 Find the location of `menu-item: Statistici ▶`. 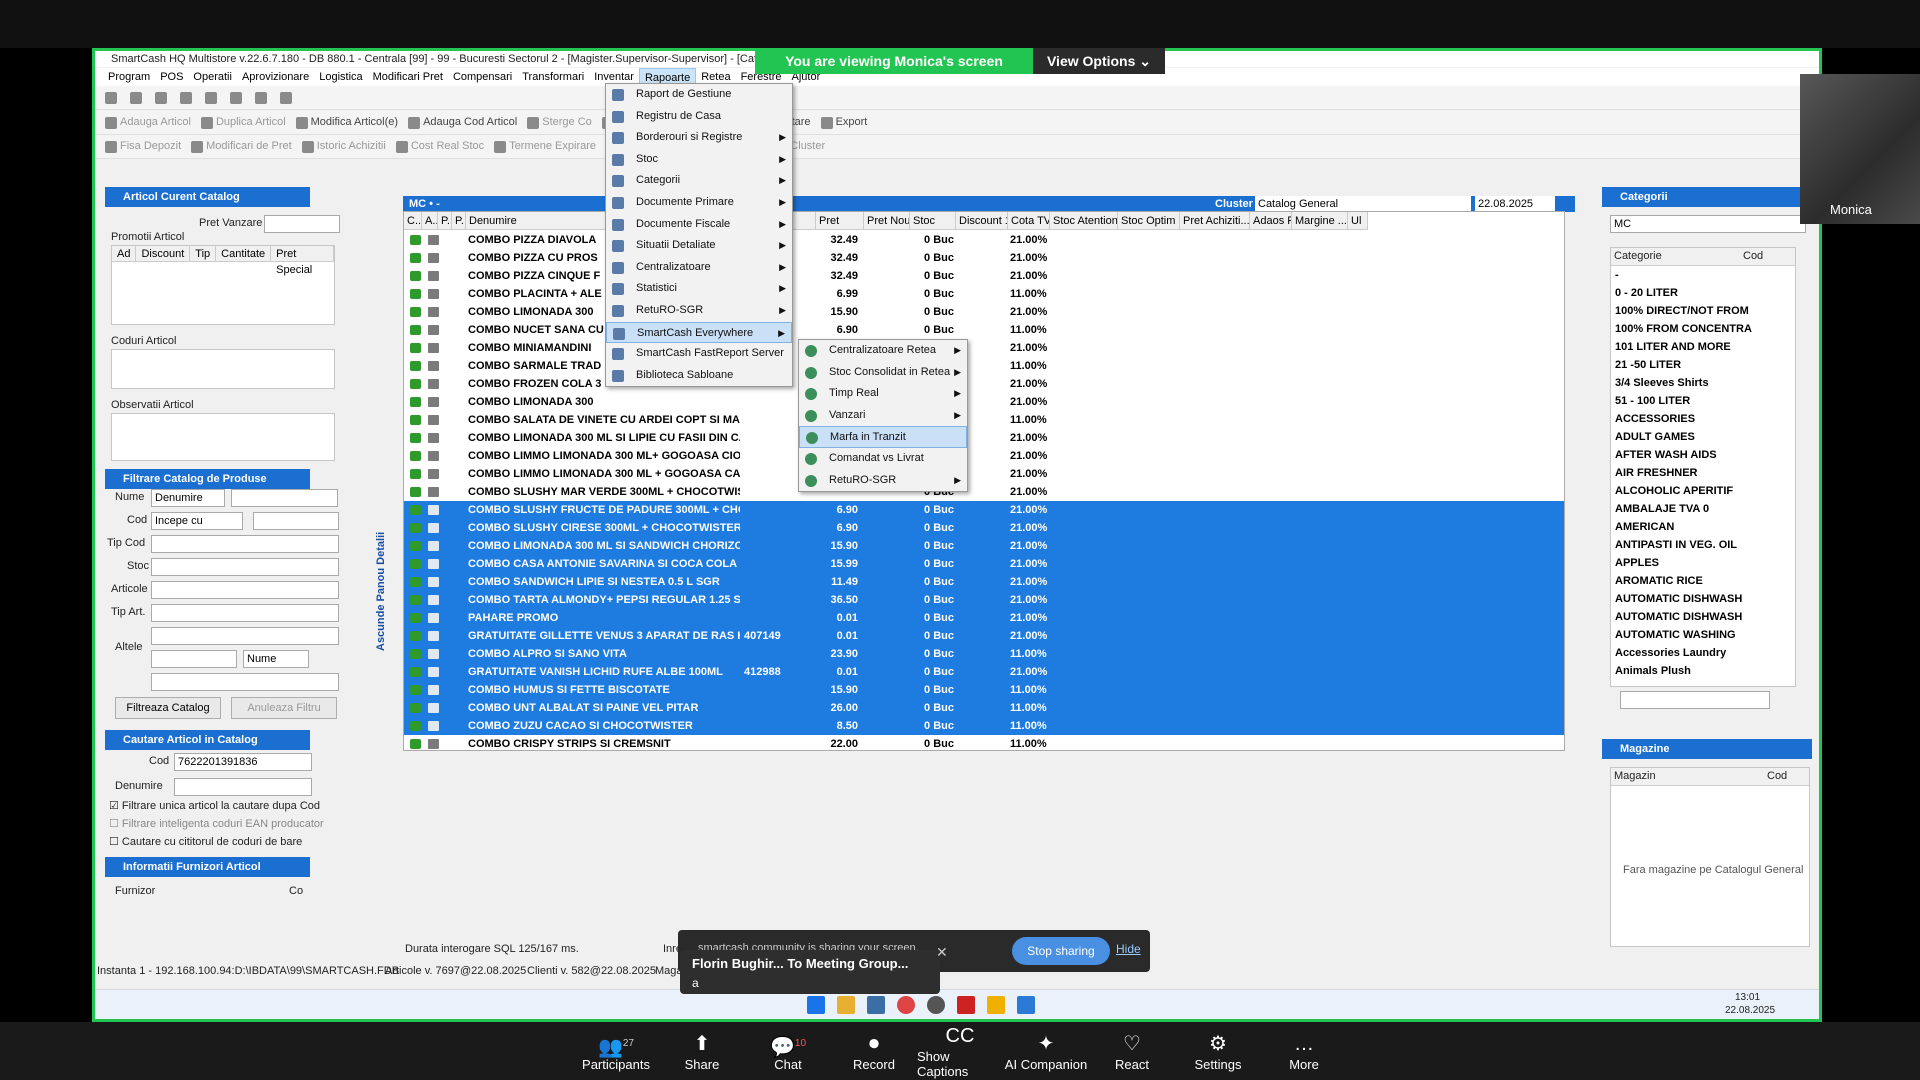

menu-item: Statistici ▶ is located at coordinates (699, 289).